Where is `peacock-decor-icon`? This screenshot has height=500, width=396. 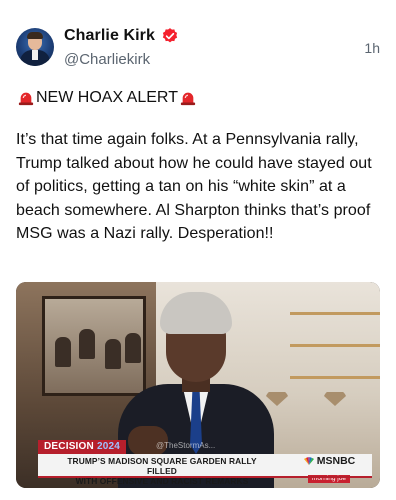
peacock-decor-icon is located at coordinates (335, 399).